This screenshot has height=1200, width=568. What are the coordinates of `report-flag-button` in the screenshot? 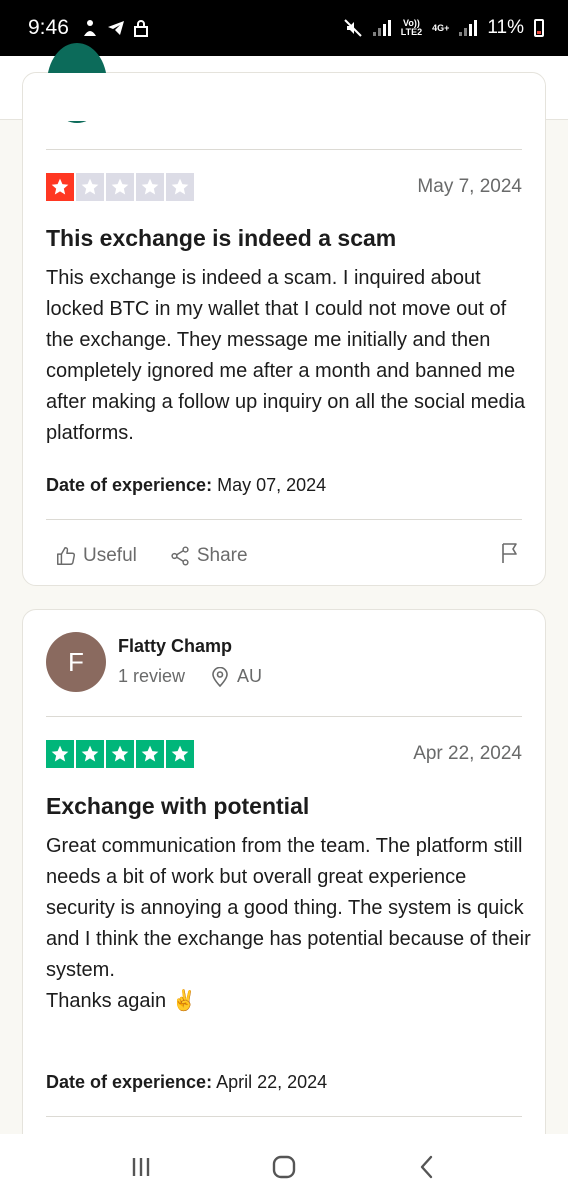 It's located at (510, 555).